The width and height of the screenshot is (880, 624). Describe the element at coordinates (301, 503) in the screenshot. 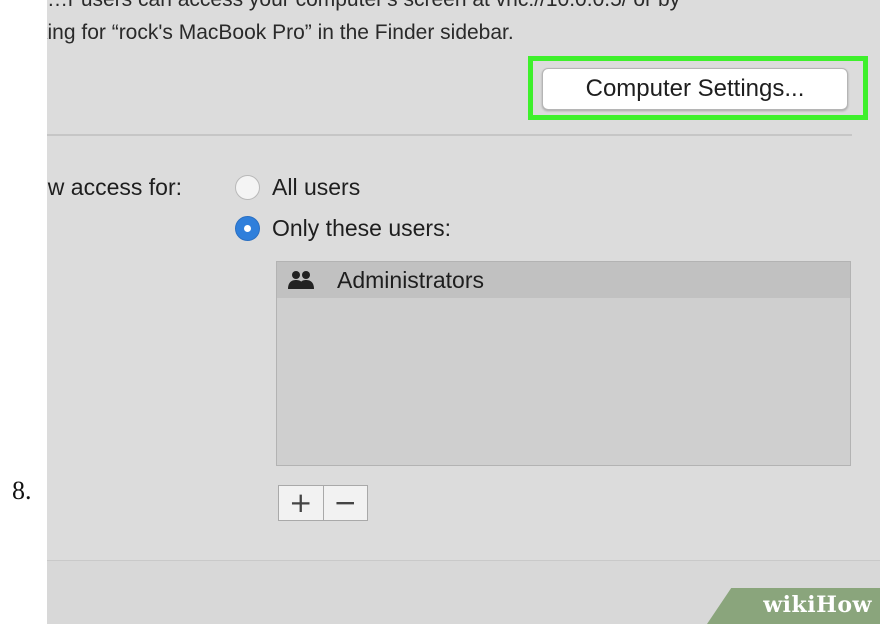

I see `add-user-button: +` at that location.